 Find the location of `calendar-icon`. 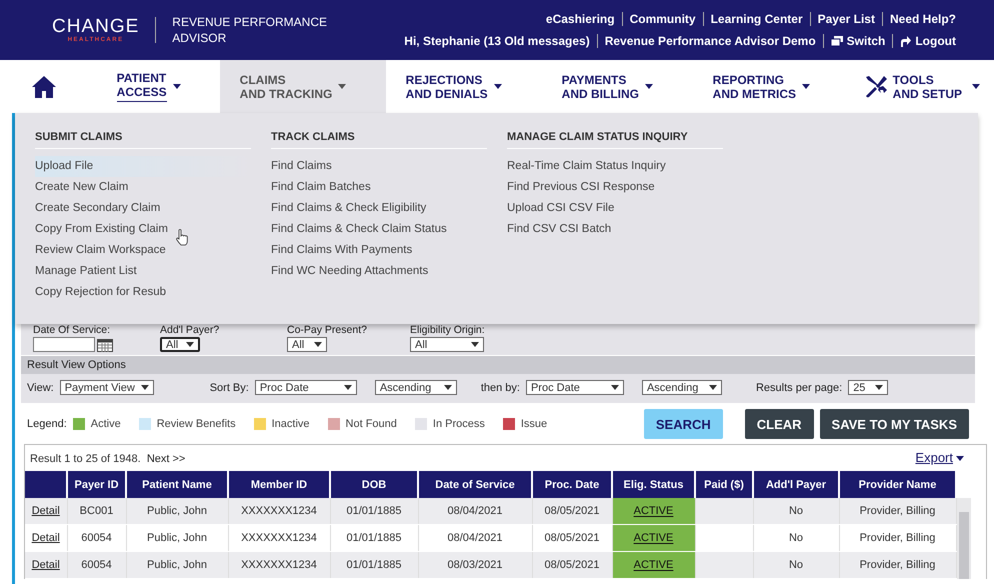

calendar-icon is located at coordinates (105, 344).